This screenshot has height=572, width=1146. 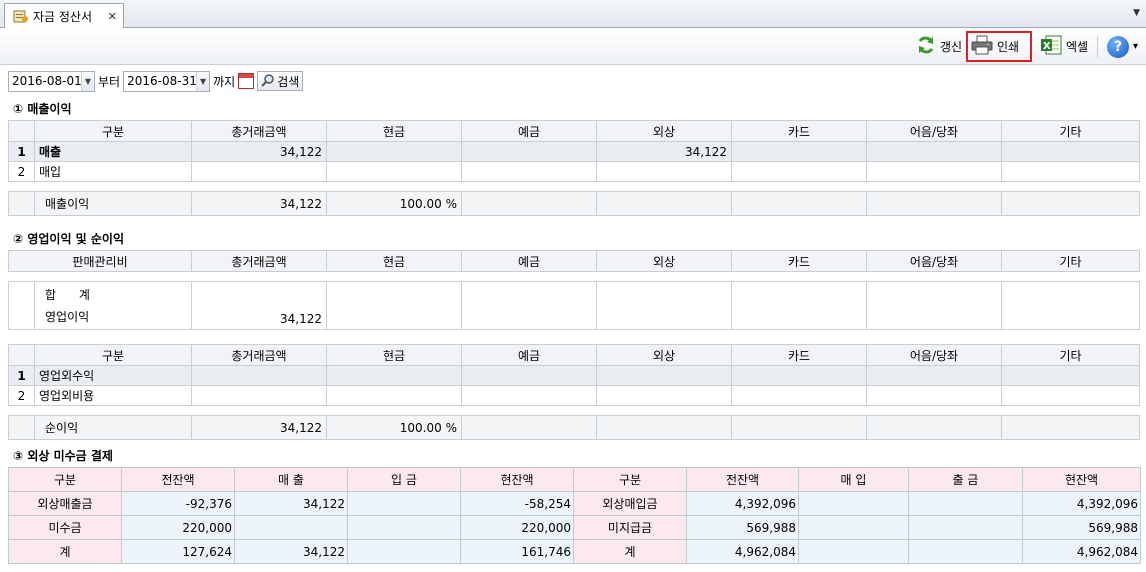 I want to click on excel-button: X 엑셀, so click(x=1064, y=46).